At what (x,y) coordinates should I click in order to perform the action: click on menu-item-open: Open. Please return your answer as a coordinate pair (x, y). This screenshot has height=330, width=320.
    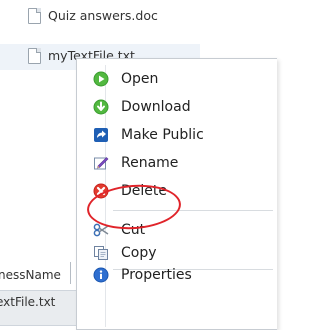
    Looking at the image, I should click on (177, 79).